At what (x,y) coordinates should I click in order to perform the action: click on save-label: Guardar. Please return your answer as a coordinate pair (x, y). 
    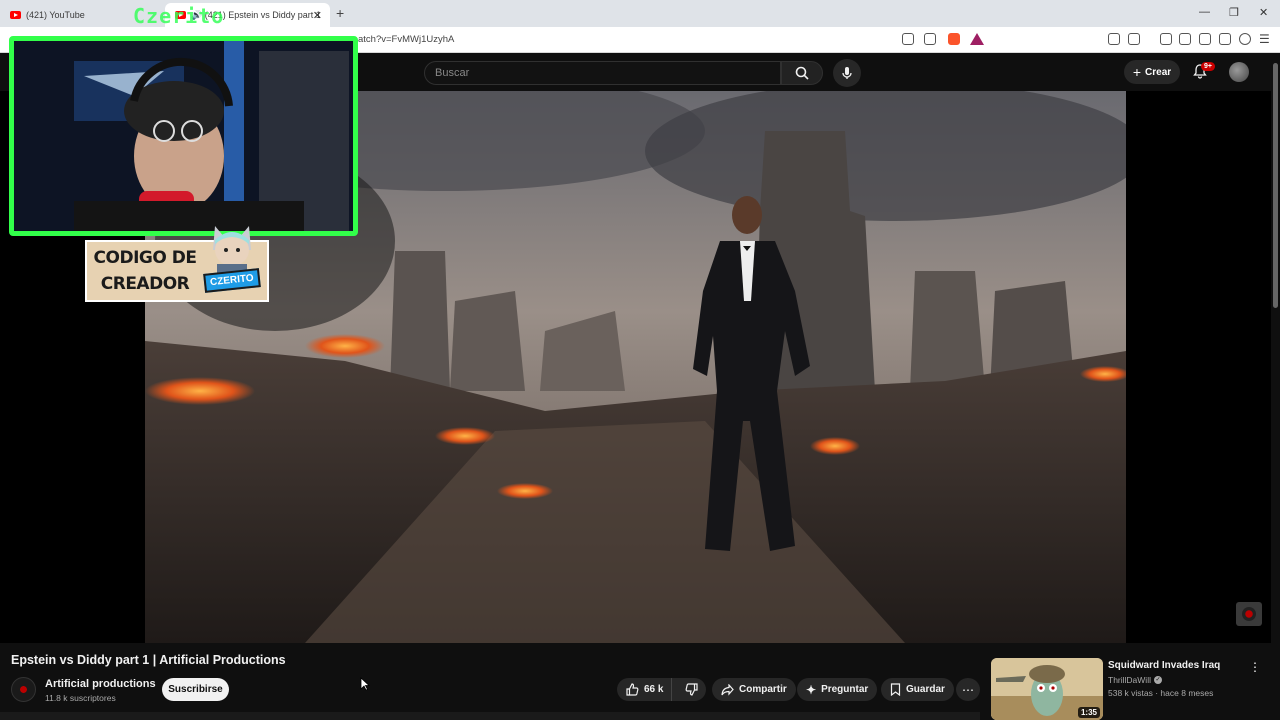
    Looking at the image, I should click on (925, 689).